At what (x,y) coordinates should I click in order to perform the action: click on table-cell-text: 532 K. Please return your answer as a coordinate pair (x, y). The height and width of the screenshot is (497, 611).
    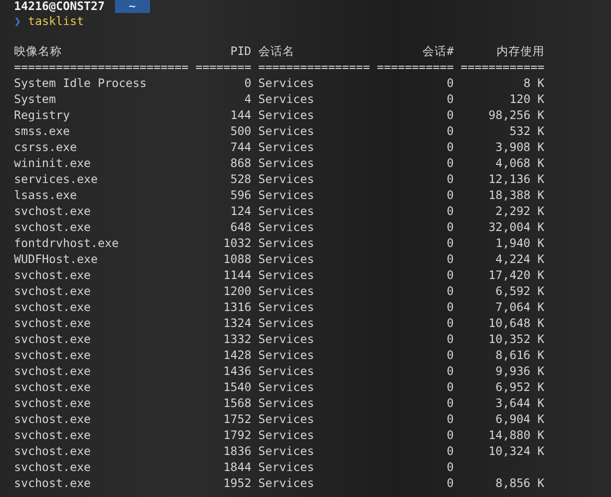
    Looking at the image, I should click on (526, 131).